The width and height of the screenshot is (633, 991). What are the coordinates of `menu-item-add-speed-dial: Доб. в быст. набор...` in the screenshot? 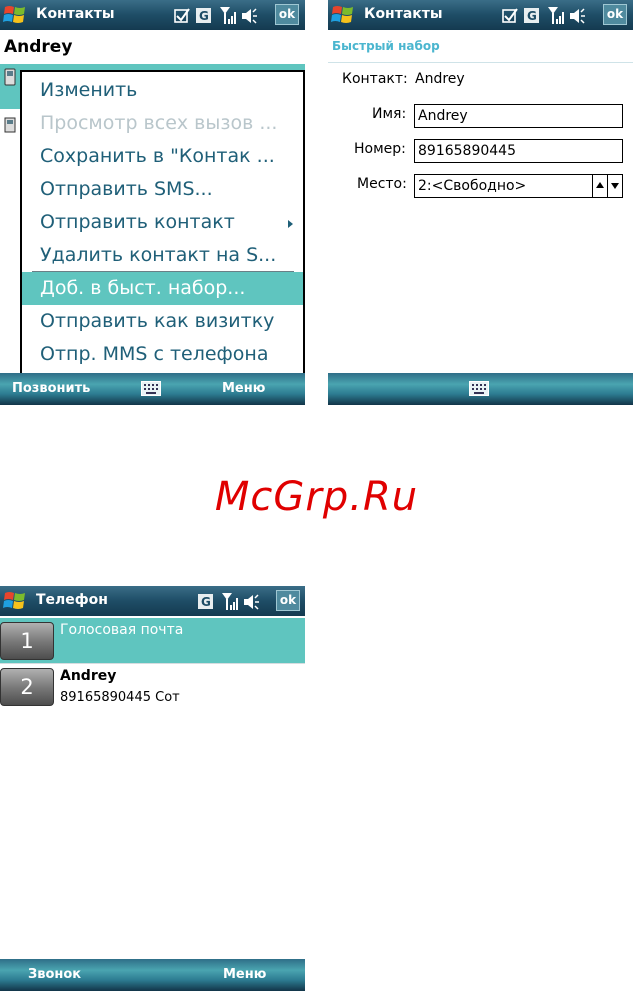 It's located at (162, 288).